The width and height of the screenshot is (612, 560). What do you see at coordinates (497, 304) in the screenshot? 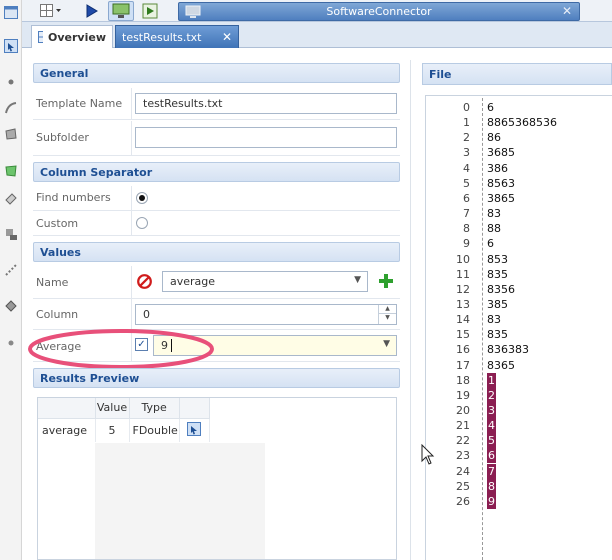
I see `line-text: 385` at bounding box center [497, 304].